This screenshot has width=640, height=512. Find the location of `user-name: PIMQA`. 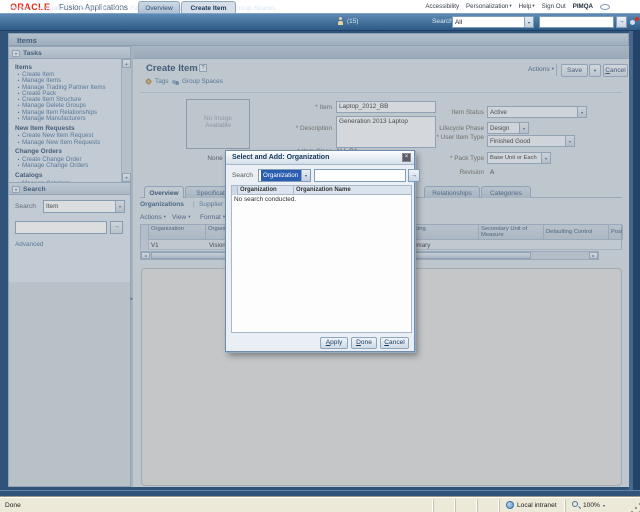

user-name: PIMQA is located at coordinates (582, 6).